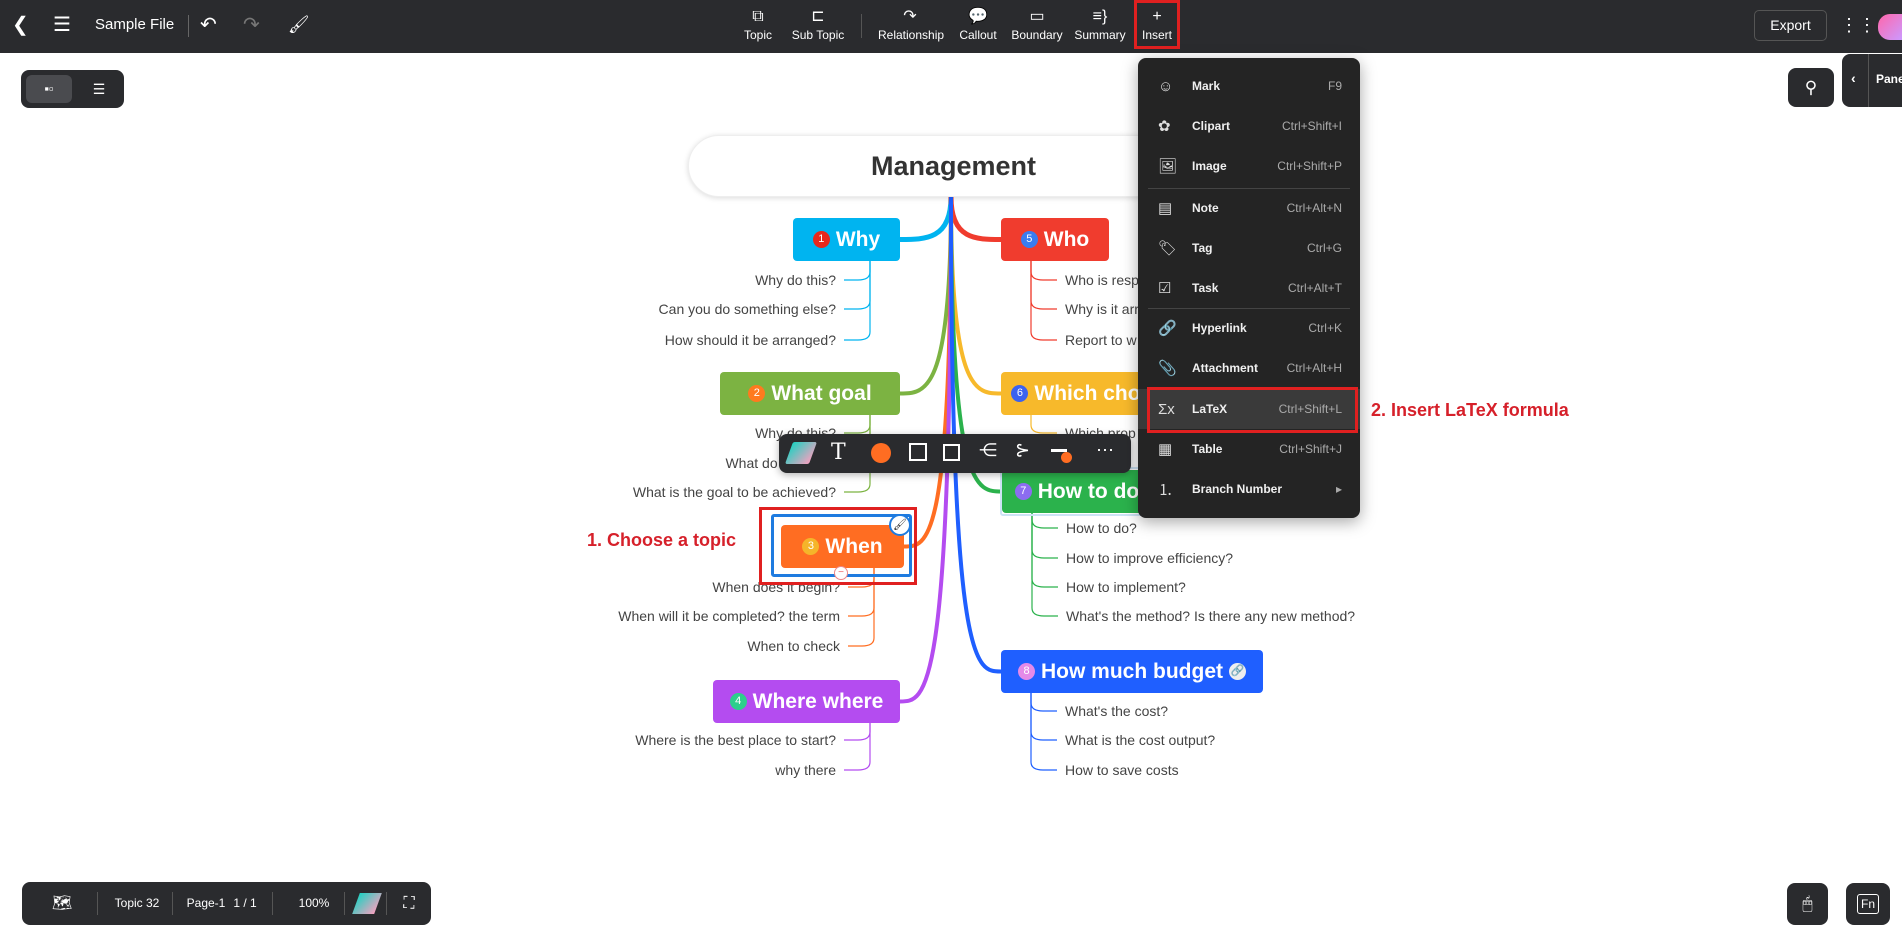 The height and width of the screenshot is (938, 1902). Describe the element at coordinates (1165, 449) in the screenshot. I see `table-icon: ▦` at that location.